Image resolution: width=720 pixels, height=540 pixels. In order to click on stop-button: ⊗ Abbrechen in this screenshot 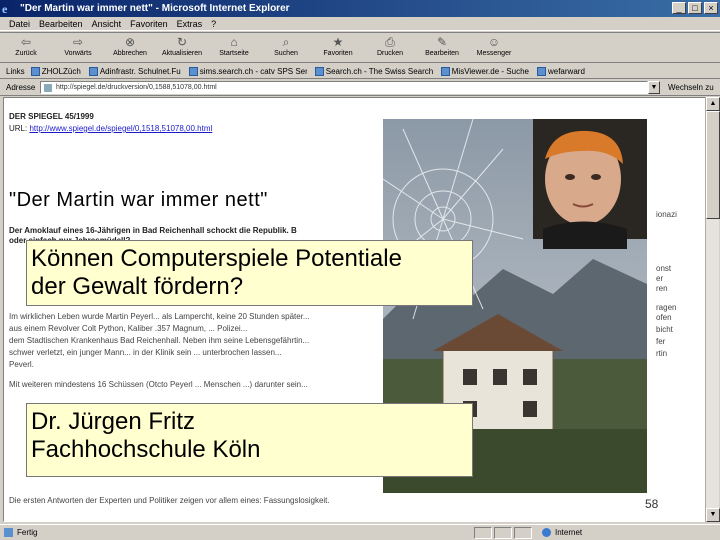, I will do `click(130, 45)`.